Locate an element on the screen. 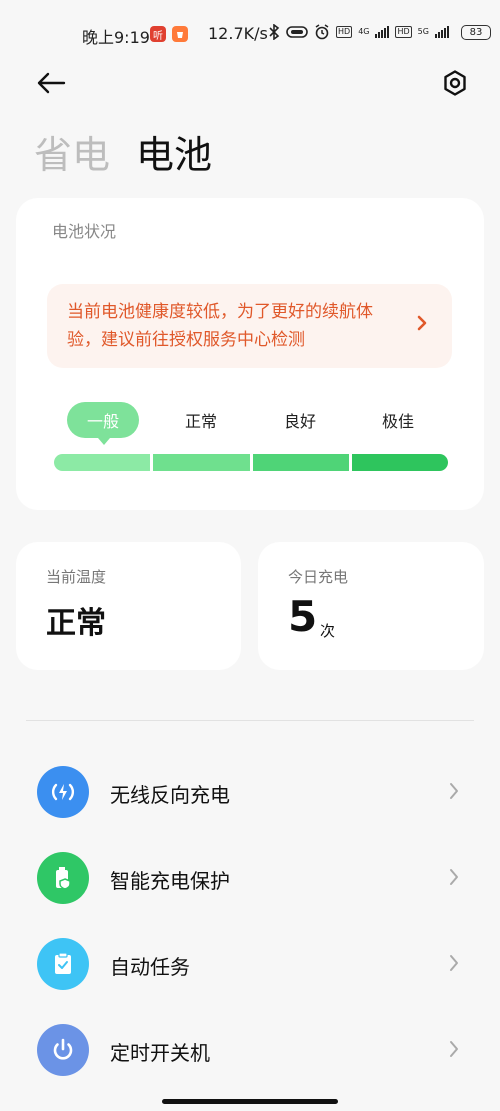 This screenshot has width=500, height=1111. status-bar: 晚上9:19 听 12.7K/s HD 4G HD 5G 83 is located at coordinates (250, 33).